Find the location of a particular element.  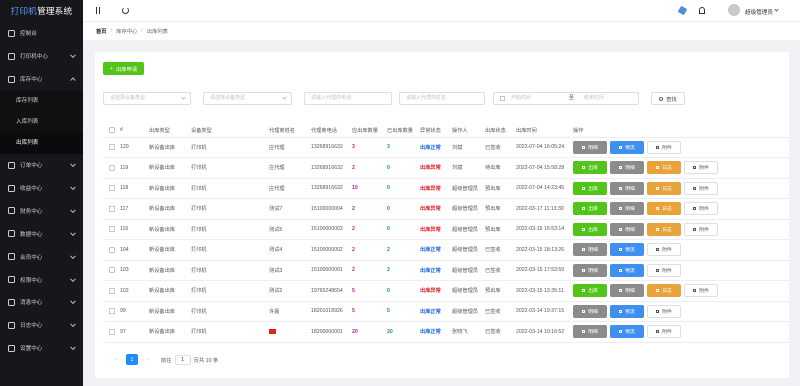

device-select-placeholder: 请选择设备类型 is located at coordinates (228, 98).